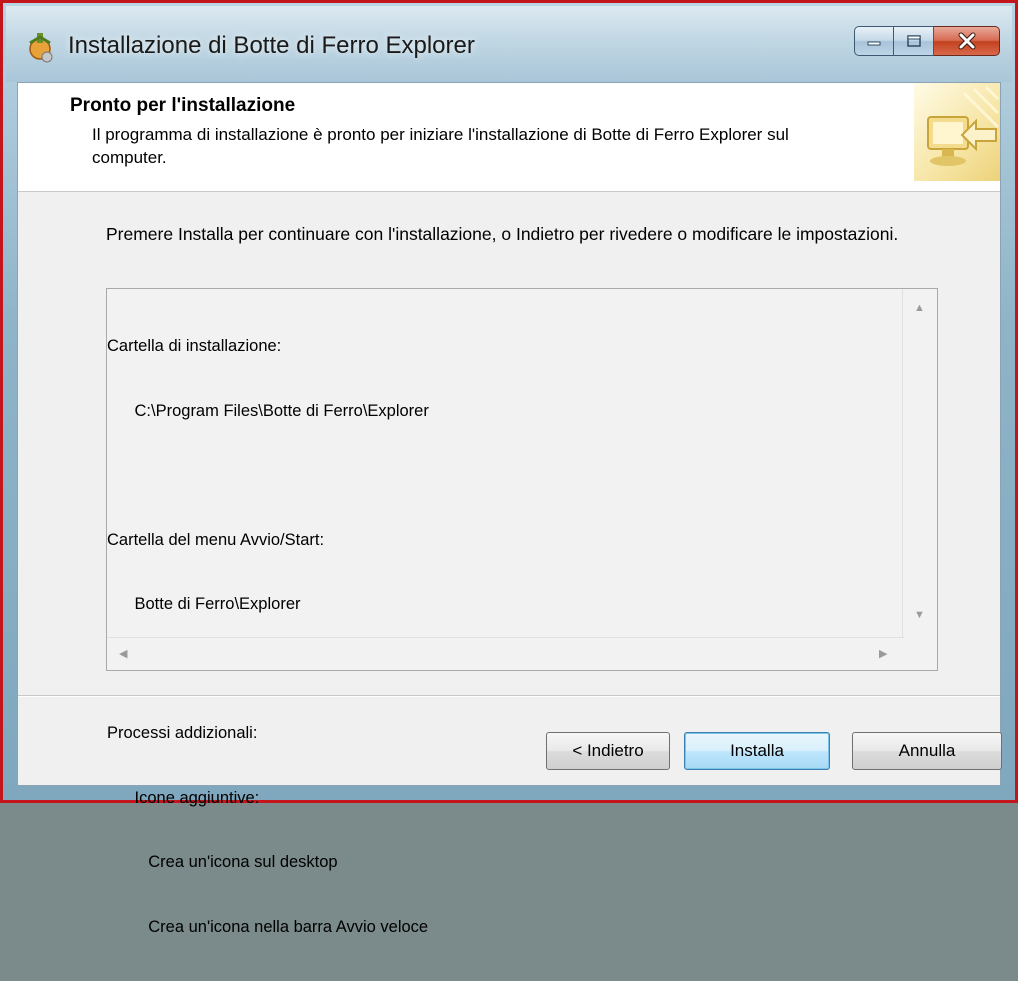  I want to click on summary-line: Botte di Ferro\Explorer, so click(204, 604).